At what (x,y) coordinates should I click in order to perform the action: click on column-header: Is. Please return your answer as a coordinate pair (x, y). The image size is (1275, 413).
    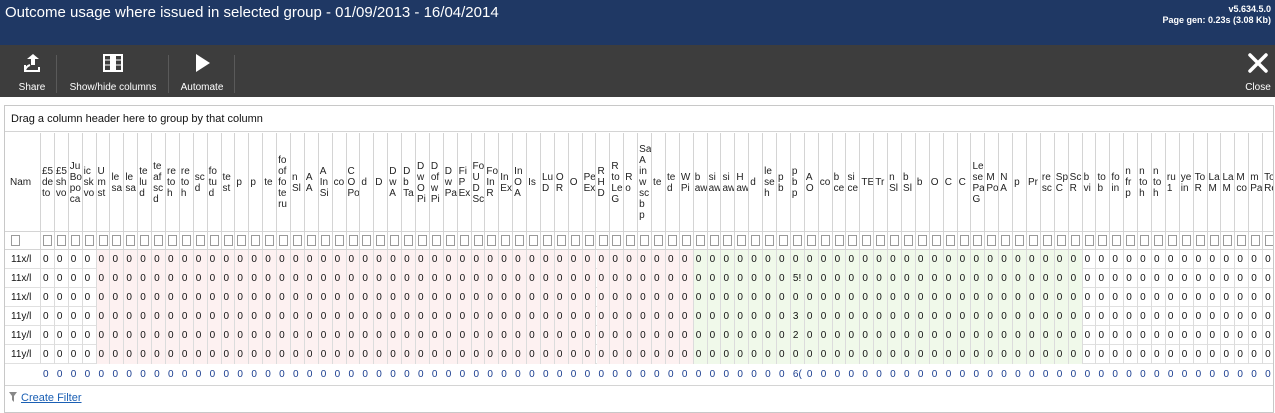
    Looking at the image, I should click on (534, 182).